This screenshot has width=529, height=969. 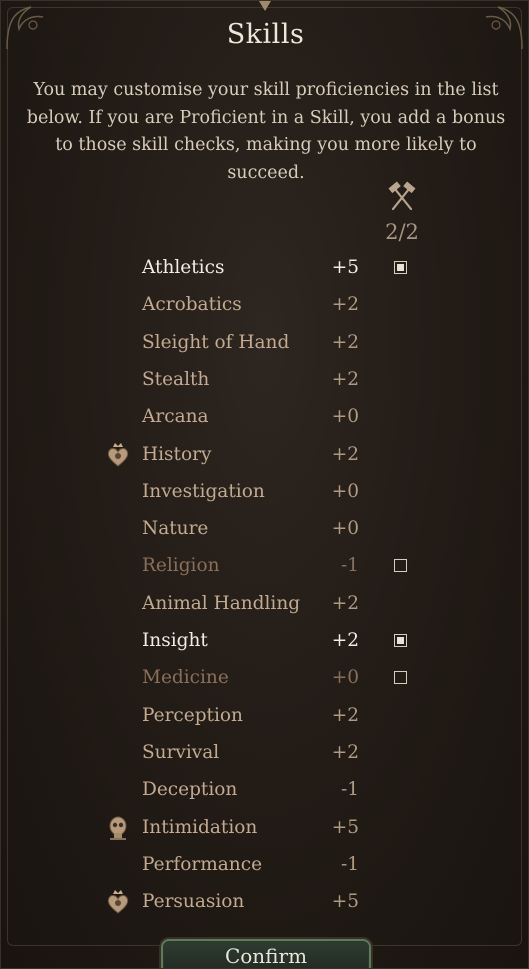 What do you see at coordinates (202, 864) in the screenshot?
I see `skill-name: Performance` at bounding box center [202, 864].